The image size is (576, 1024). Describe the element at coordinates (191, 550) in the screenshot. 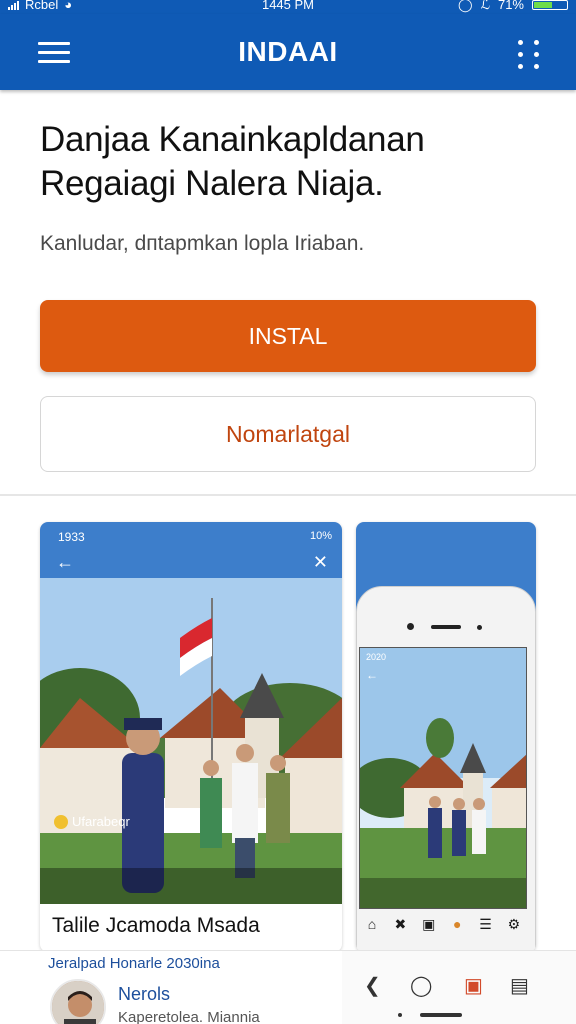

I see `screenshot-1-header: 1933 10% ← ✕` at that location.